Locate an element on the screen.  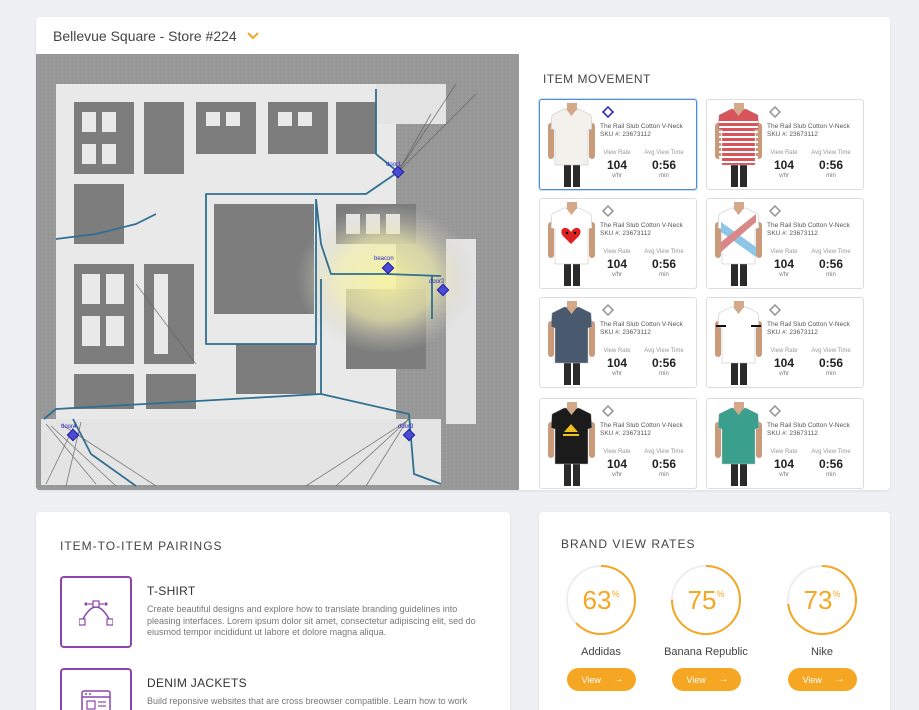
browser-window-icon is located at coordinates (96, 689).